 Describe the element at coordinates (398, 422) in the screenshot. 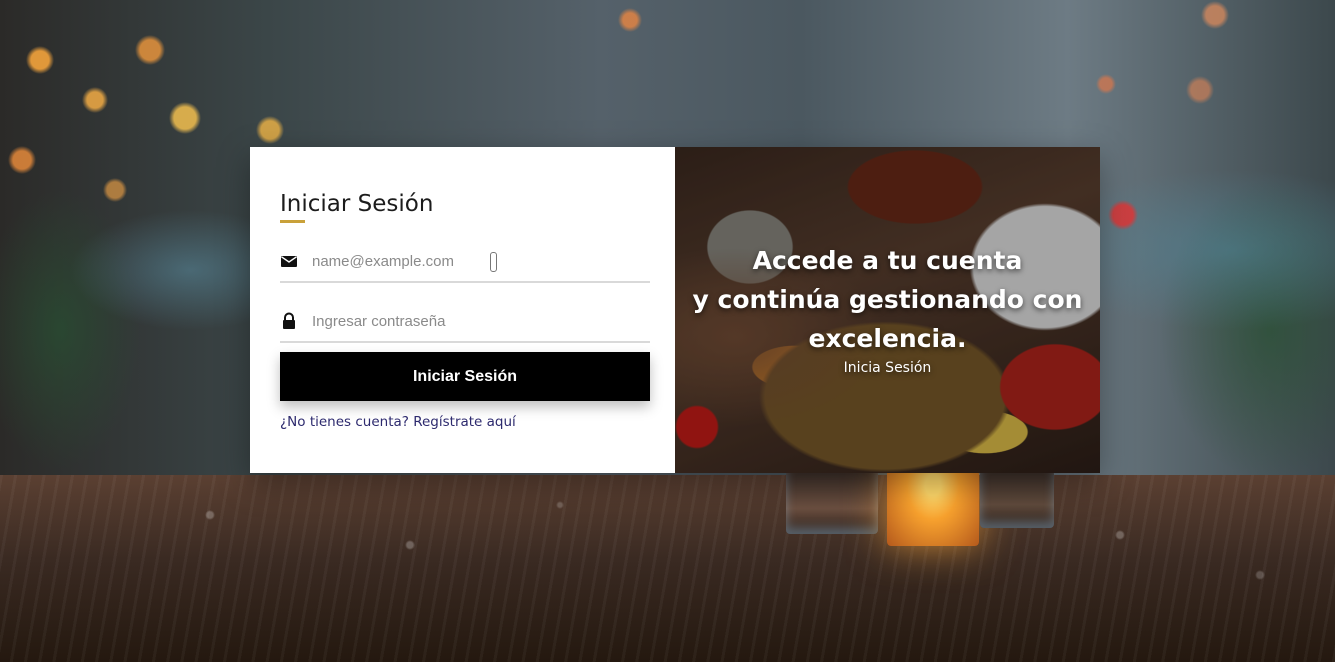

I see `register-link: ¿No tienes cuenta? Regístrate aquí` at that location.